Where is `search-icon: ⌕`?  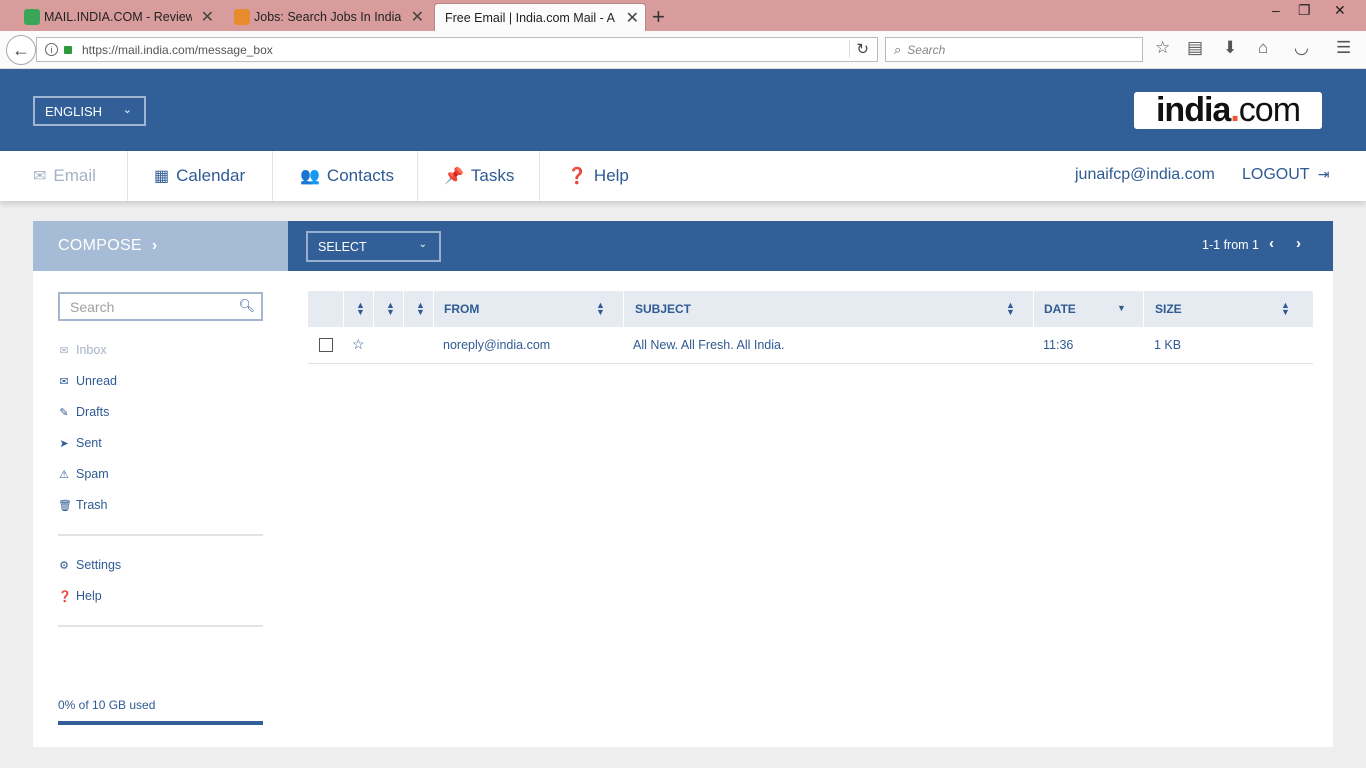 search-icon: ⌕ is located at coordinates (898, 49).